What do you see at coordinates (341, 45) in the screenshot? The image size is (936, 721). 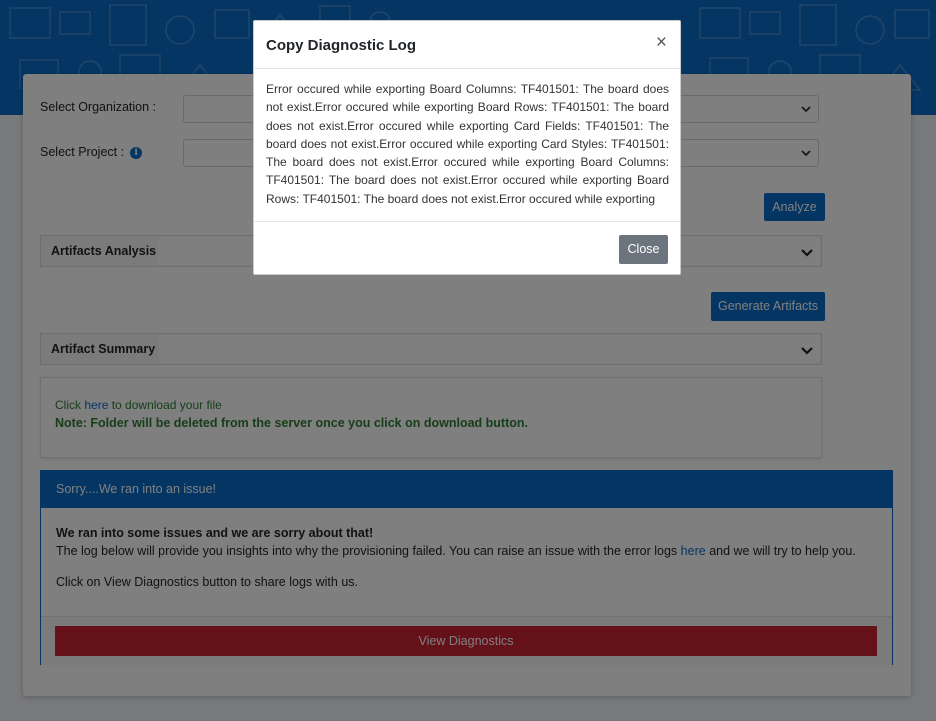 I see `modal-title: Copy Diagnostic Log` at bounding box center [341, 45].